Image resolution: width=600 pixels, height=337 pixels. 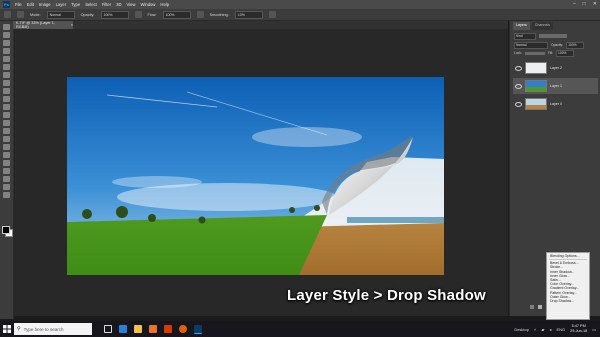 I want to click on windows-icon, so click(x=7, y=329).